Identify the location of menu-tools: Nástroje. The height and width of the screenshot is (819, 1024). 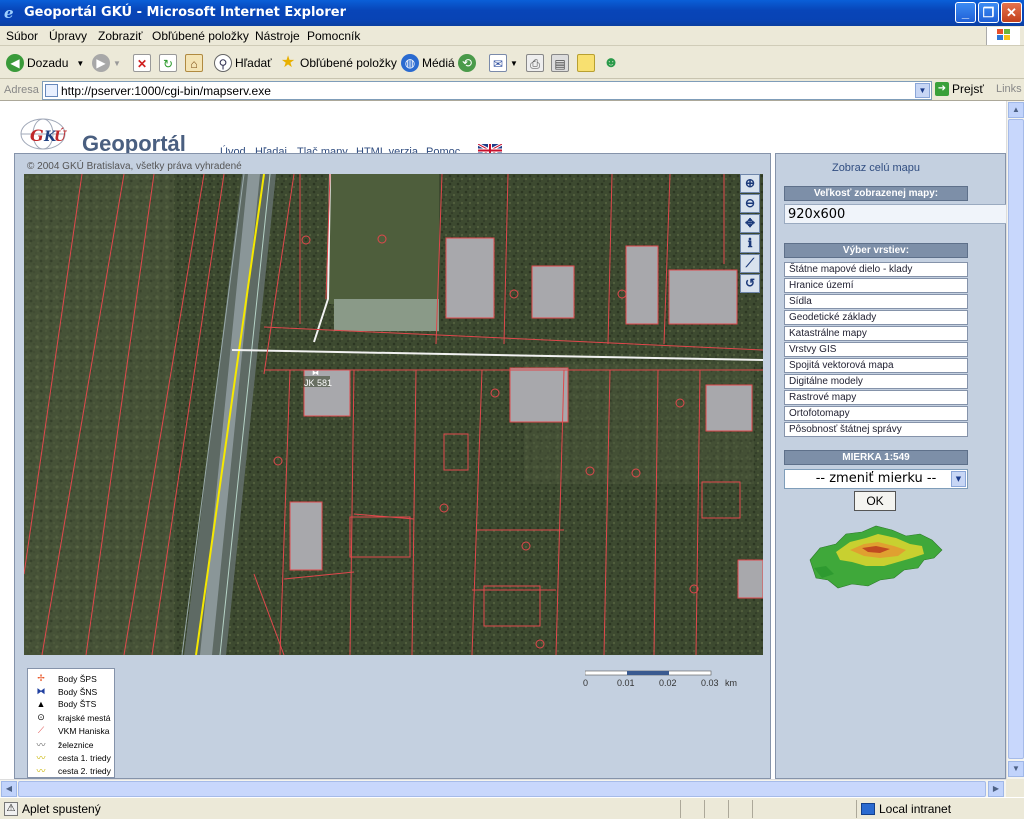
(277, 36).